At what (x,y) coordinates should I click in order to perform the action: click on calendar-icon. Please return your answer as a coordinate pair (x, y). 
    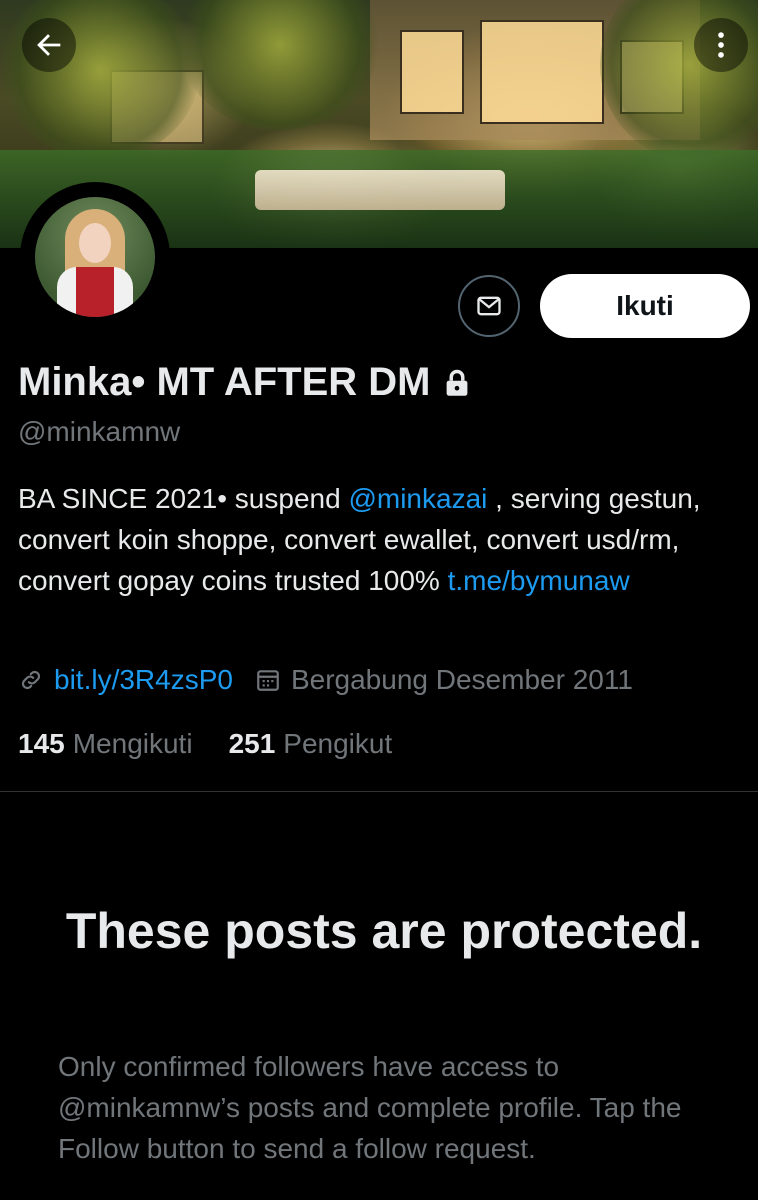
    Looking at the image, I should click on (268, 680).